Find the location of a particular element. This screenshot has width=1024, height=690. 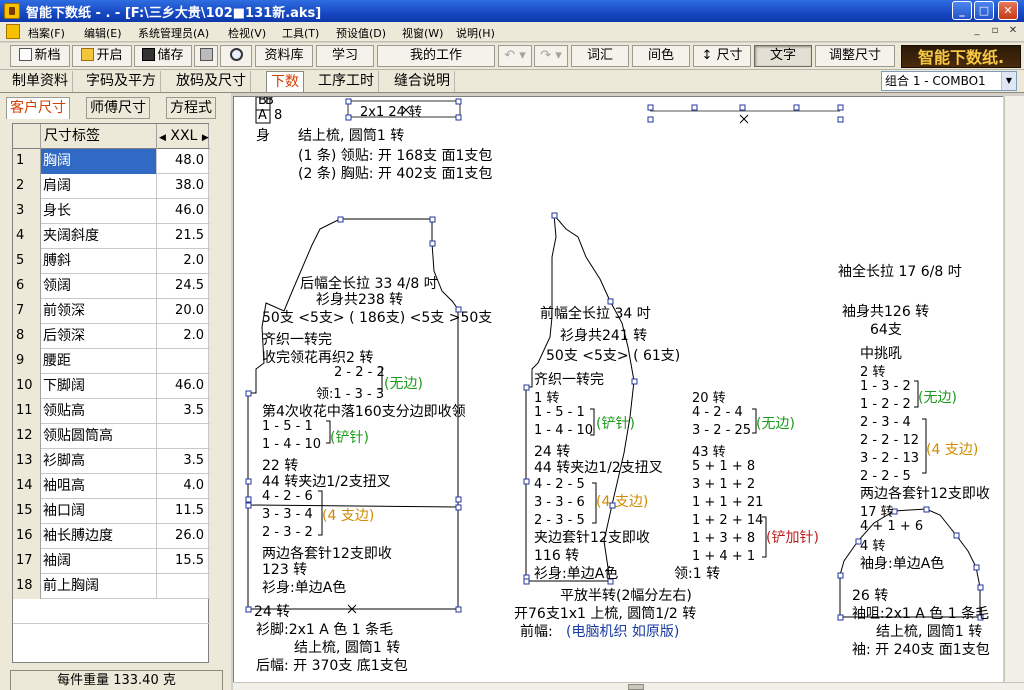

neck-line-1: 20 转 is located at coordinates (709, 396).